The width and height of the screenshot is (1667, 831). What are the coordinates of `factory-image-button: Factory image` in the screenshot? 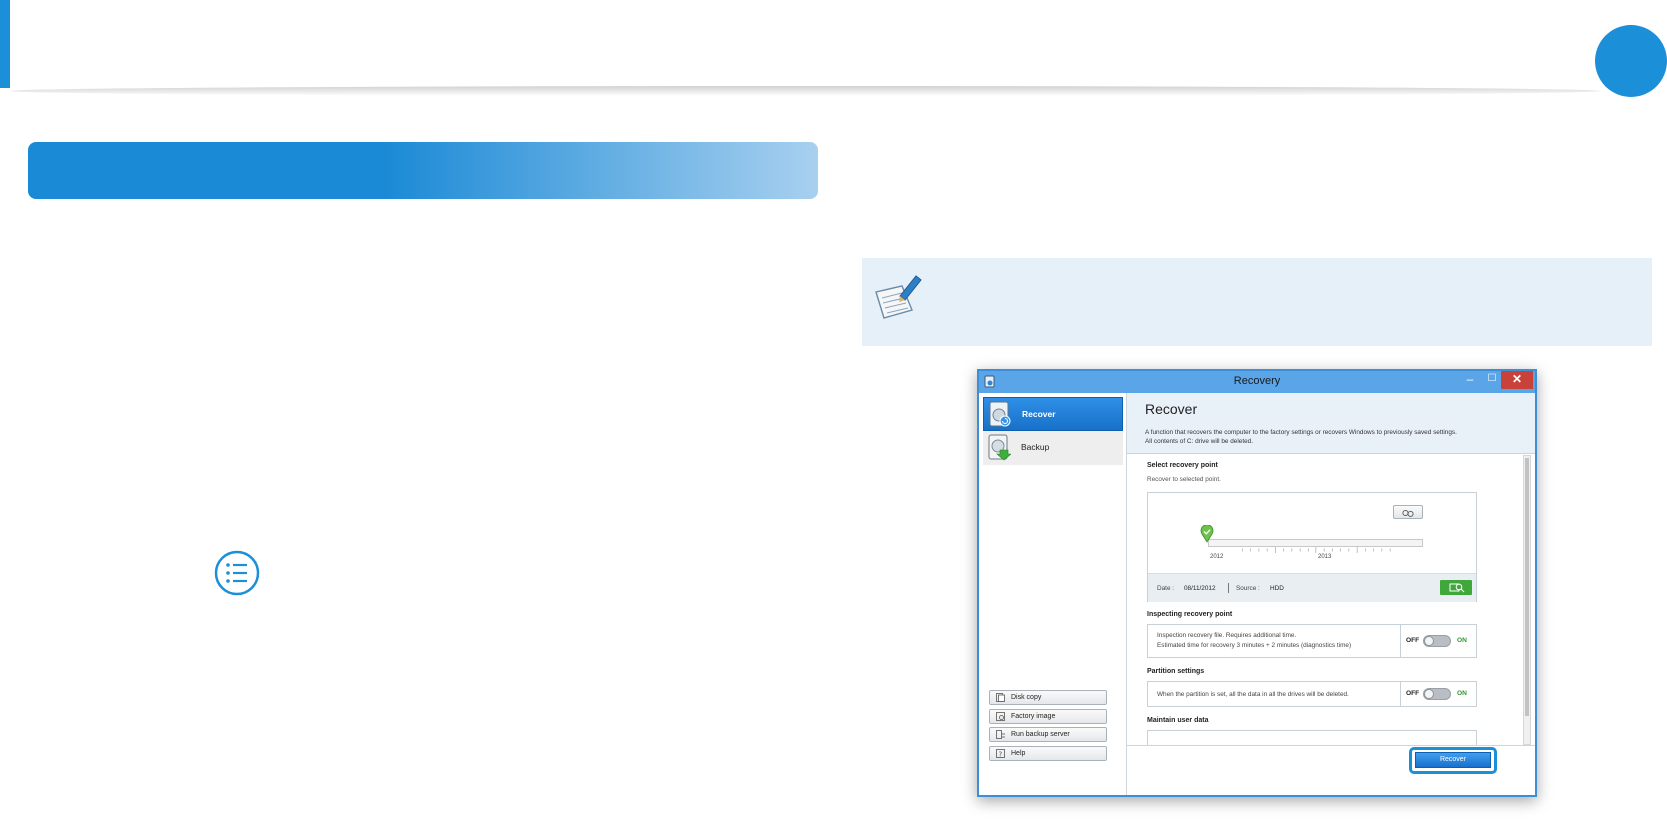 It's located at (1048, 716).